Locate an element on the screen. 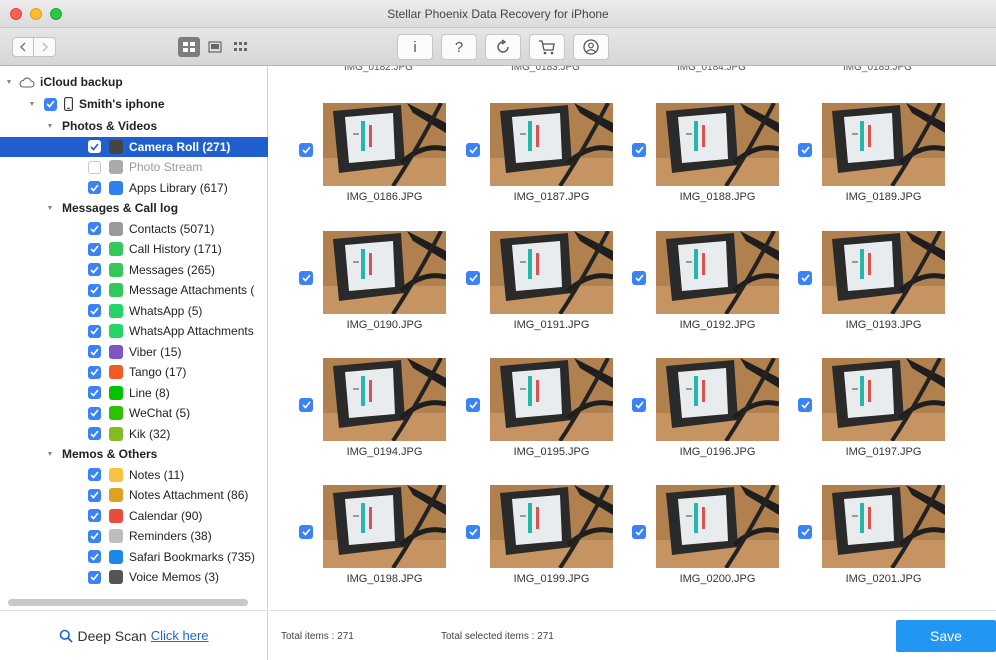  photo-tile: IMG_0199.JPG is located at coordinates (546, 540).